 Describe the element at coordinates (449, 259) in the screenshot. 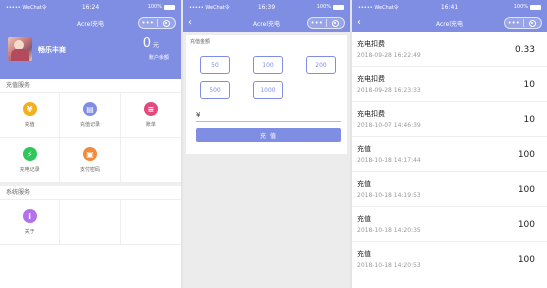

I see `list-item: 充值 2018-10-18 14:20:53 100` at that location.